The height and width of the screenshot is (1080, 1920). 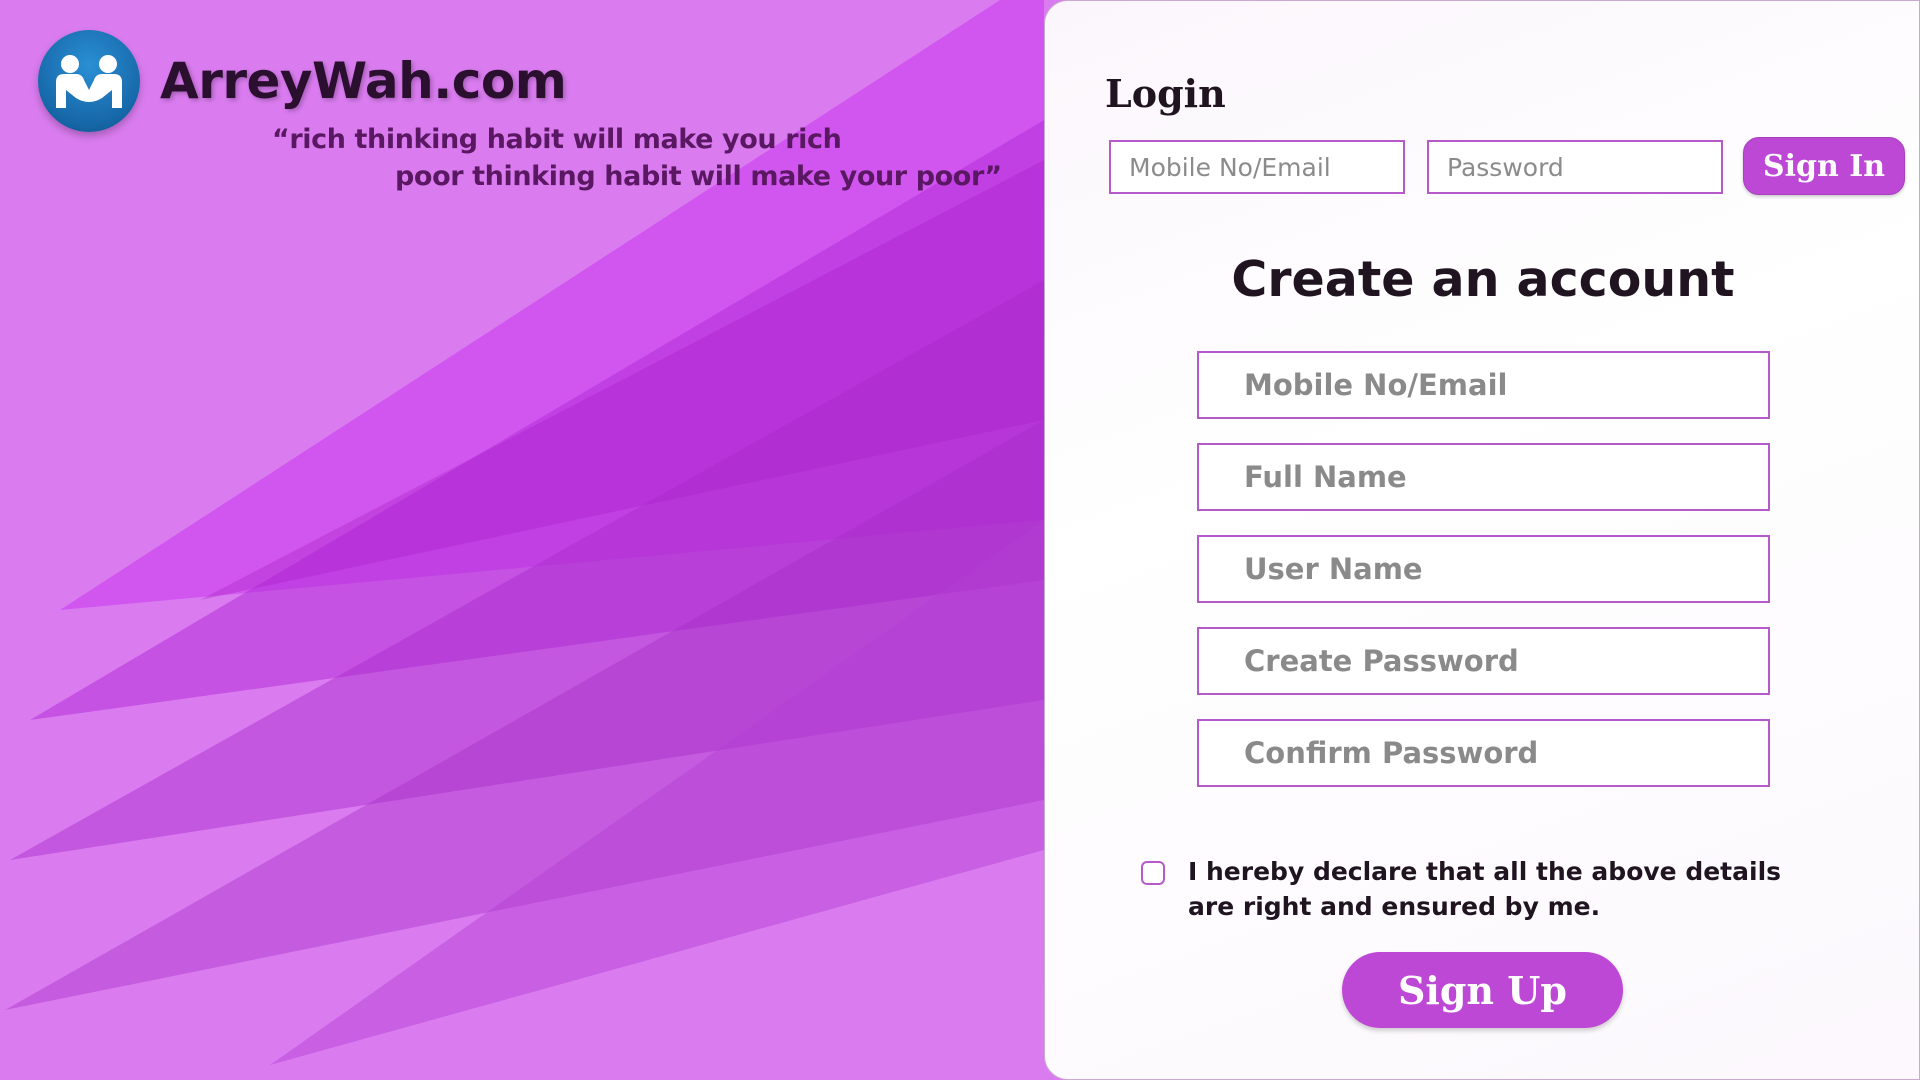 I want to click on register-user-name-input, so click(x=1483, y=569).